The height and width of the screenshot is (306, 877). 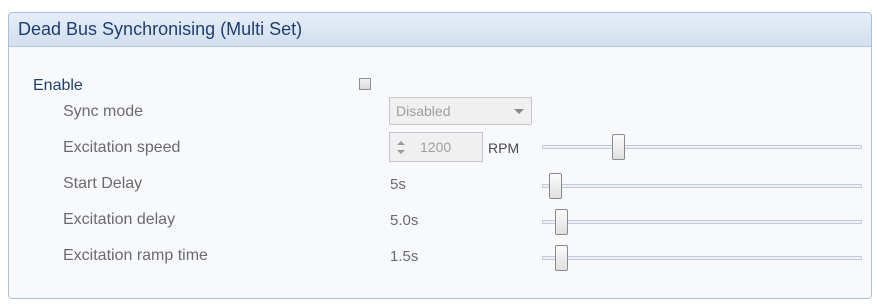 What do you see at coordinates (103, 183) in the screenshot?
I see `start-delay-label: Start Delay` at bounding box center [103, 183].